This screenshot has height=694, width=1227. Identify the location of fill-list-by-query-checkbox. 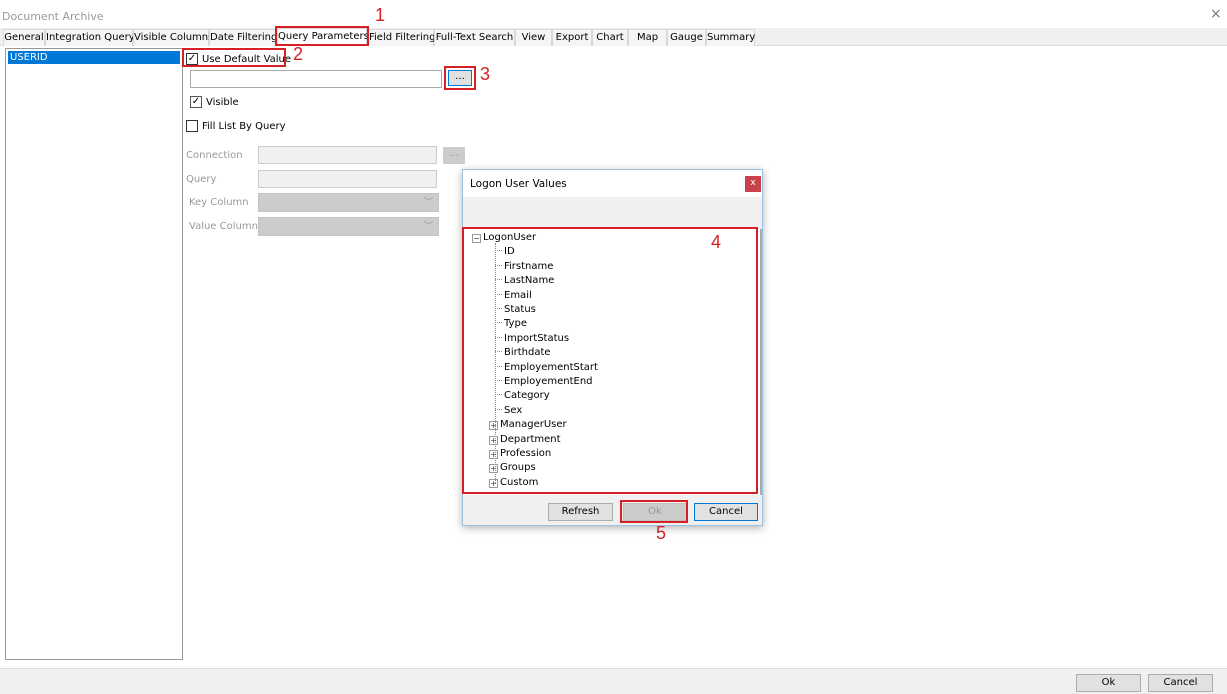
(192, 126).